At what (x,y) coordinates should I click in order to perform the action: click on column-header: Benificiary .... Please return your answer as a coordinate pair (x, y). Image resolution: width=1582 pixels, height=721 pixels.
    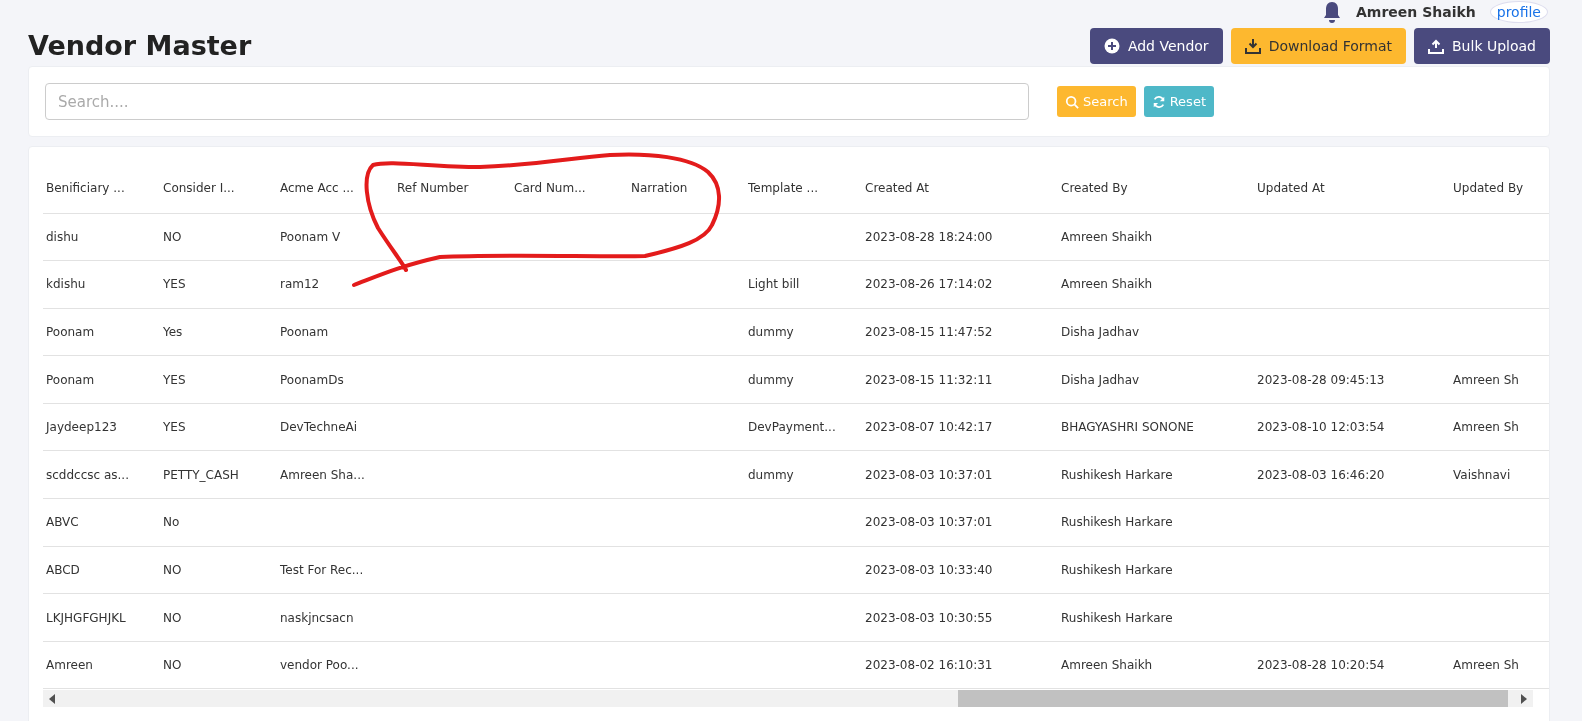
    Looking at the image, I should click on (101, 180).